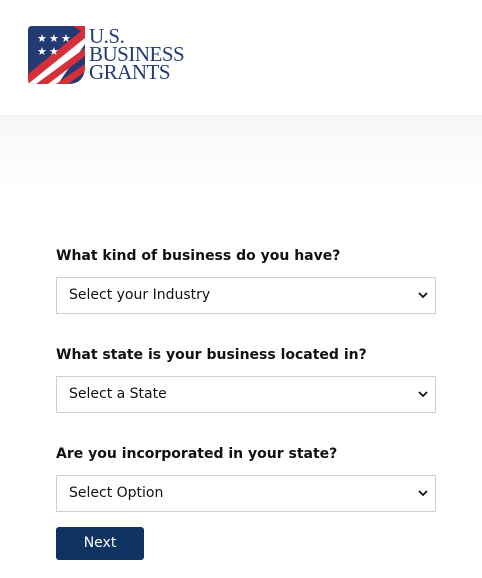 Image resolution: width=482 pixels, height=578 pixels. Describe the element at coordinates (100, 543) in the screenshot. I see `next-button: Next` at that location.